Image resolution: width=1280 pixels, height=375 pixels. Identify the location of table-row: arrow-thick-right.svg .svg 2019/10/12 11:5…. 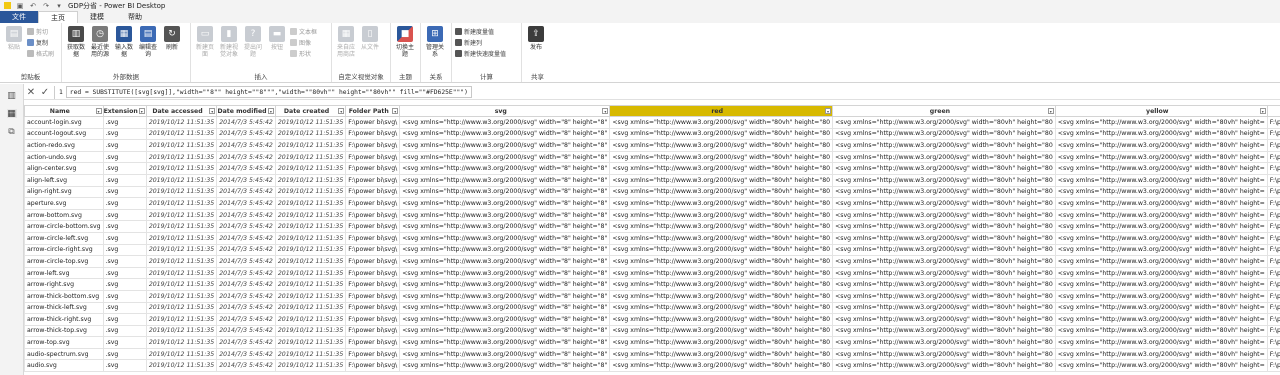
(652, 319).